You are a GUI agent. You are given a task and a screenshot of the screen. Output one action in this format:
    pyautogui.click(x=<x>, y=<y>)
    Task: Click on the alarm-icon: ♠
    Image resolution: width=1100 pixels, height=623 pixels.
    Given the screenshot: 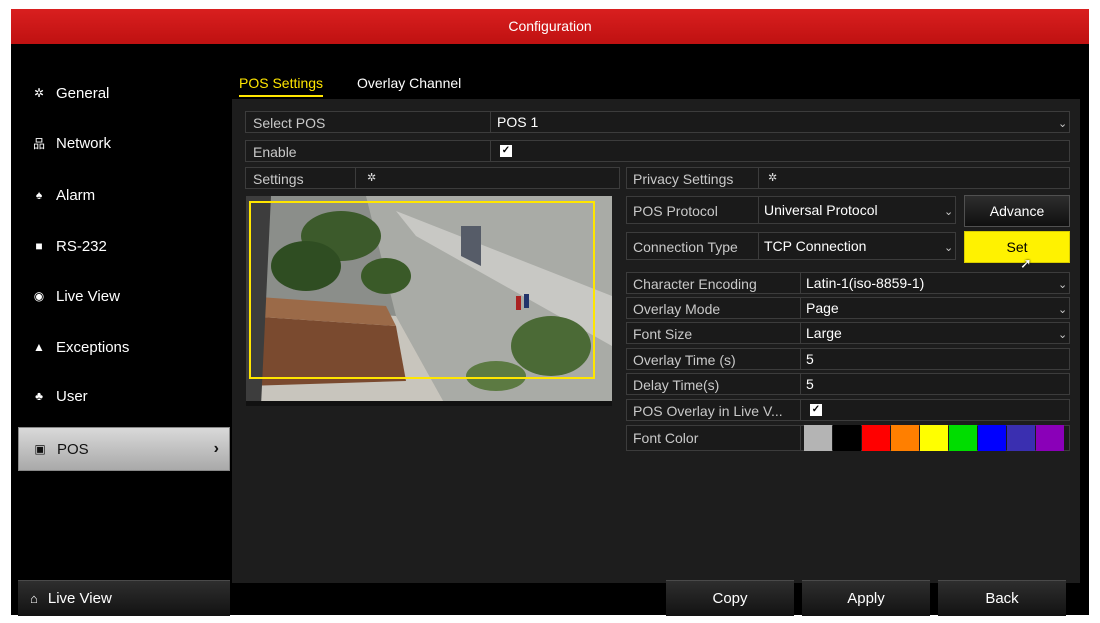 What is the action you would take?
    pyautogui.click(x=39, y=195)
    